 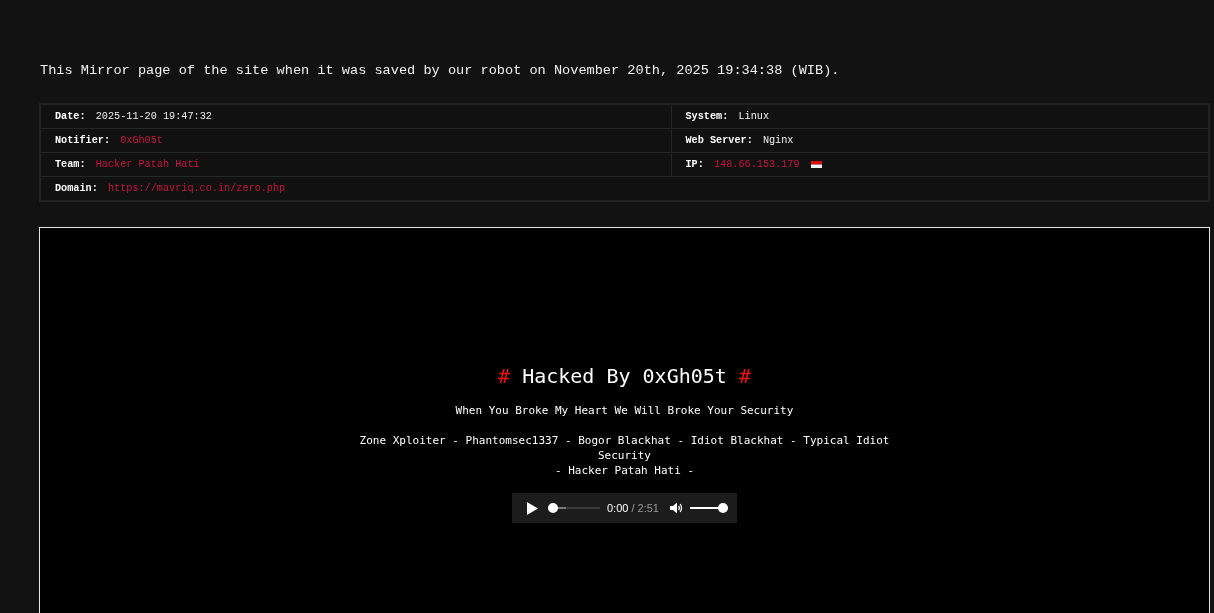 What do you see at coordinates (153, 116) in the screenshot?
I see `field-value: 2025-11-20 19:47:32` at bounding box center [153, 116].